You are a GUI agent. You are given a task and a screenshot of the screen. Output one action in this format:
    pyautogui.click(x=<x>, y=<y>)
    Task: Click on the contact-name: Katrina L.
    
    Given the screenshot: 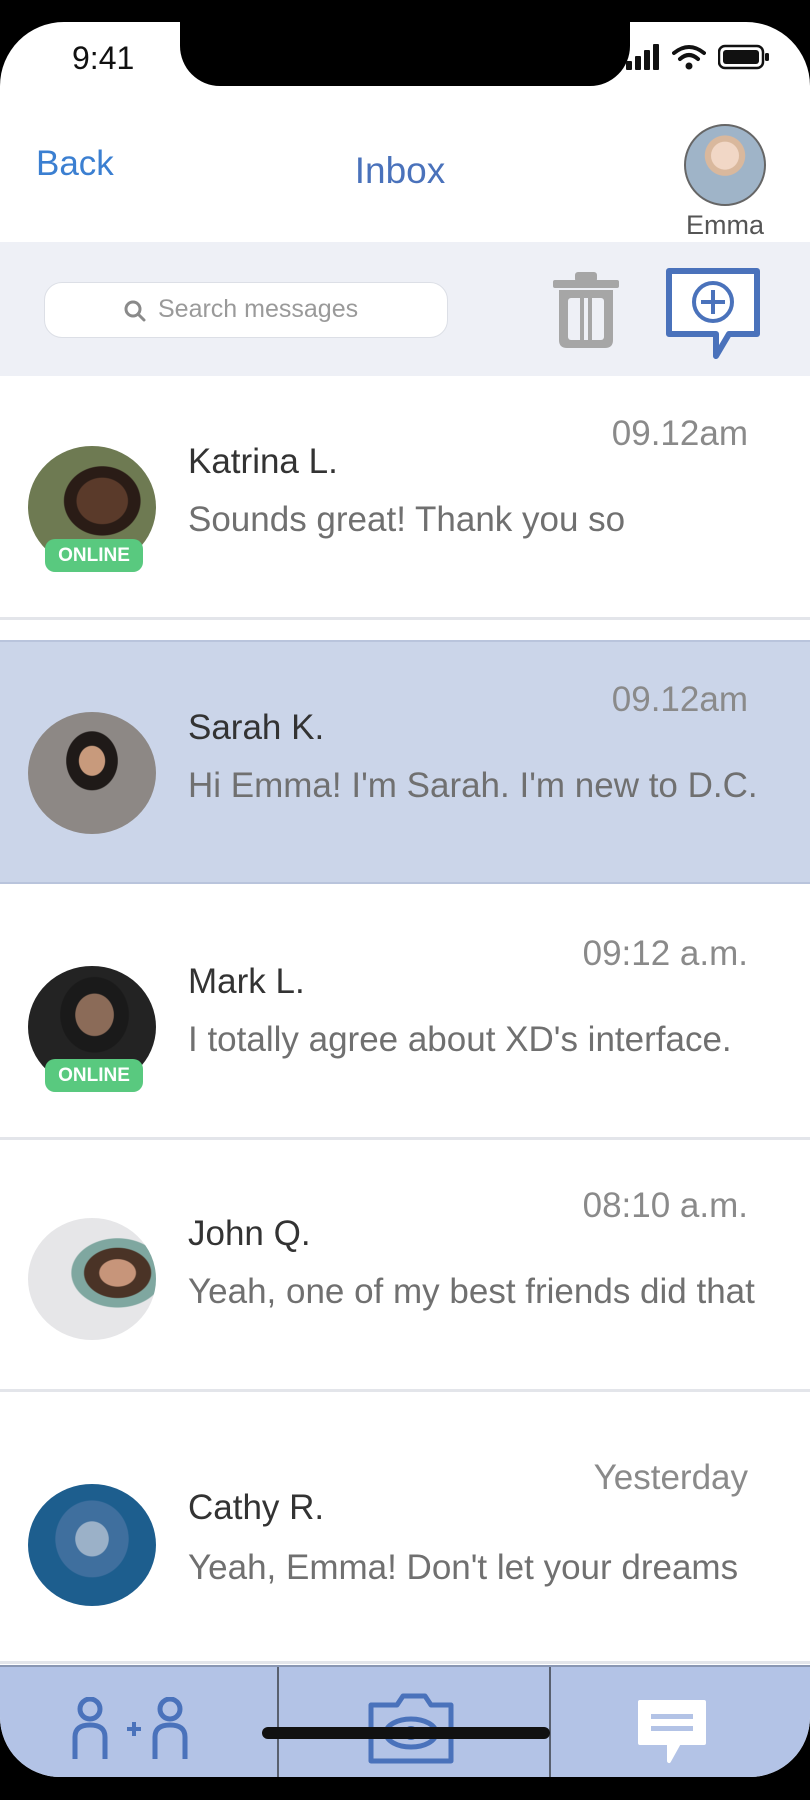 What is the action you would take?
    pyautogui.click(x=263, y=461)
    